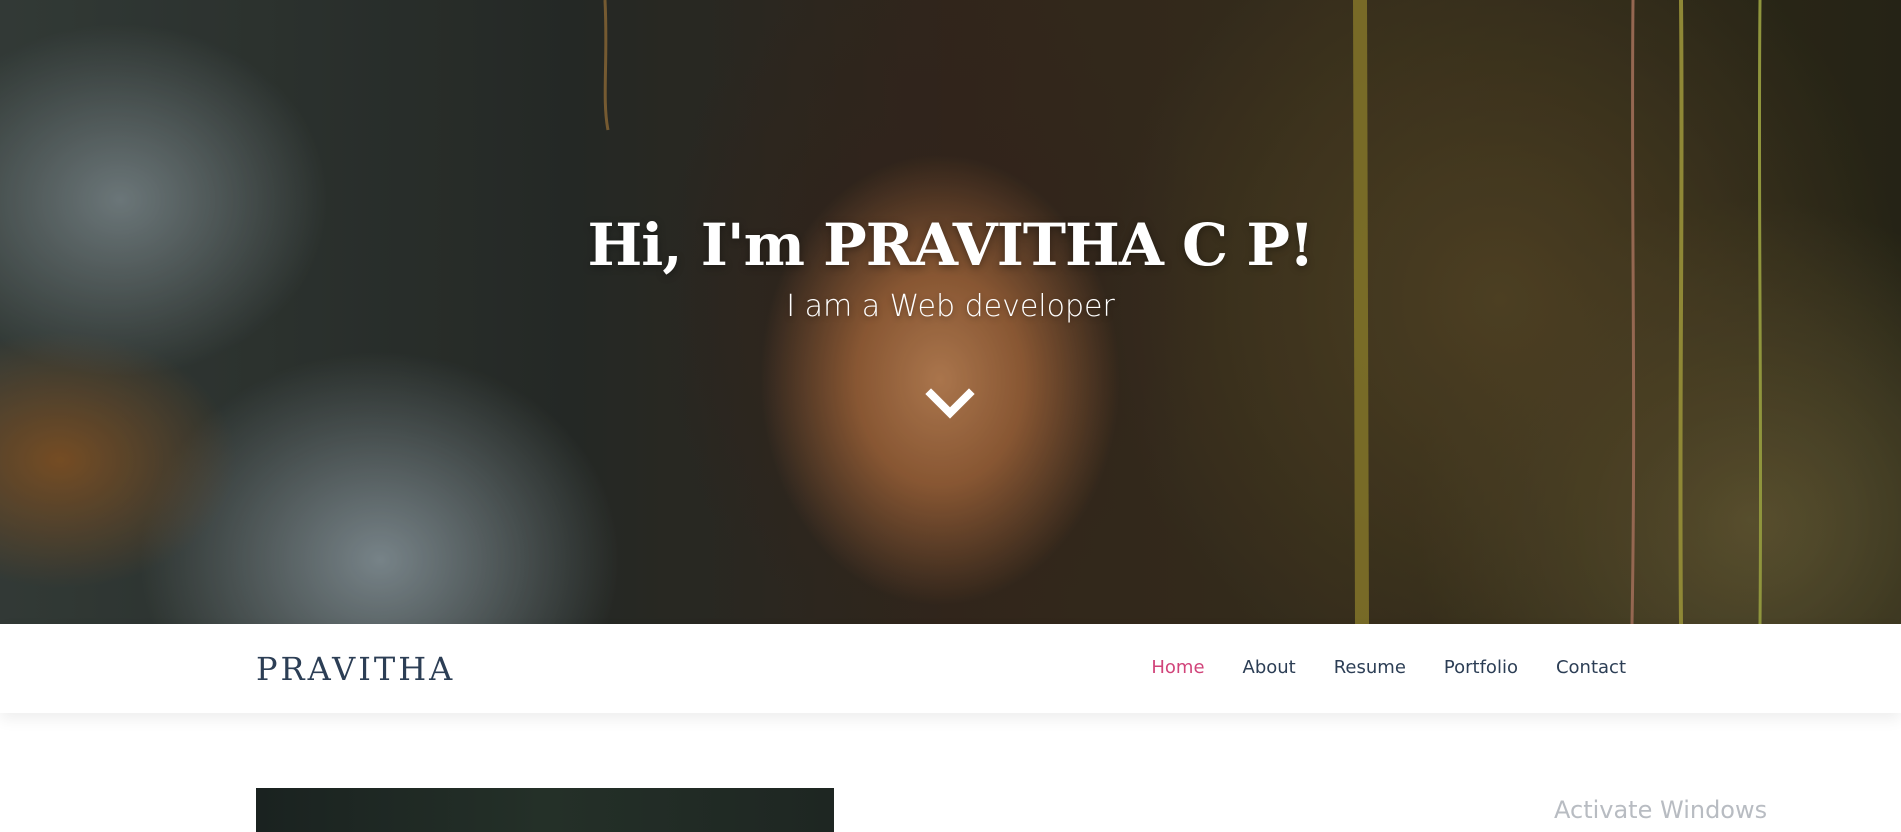  Describe the element at coordinates (1591, 668) in the screenshot. I see `nav-item-contact: Contact` at that location.